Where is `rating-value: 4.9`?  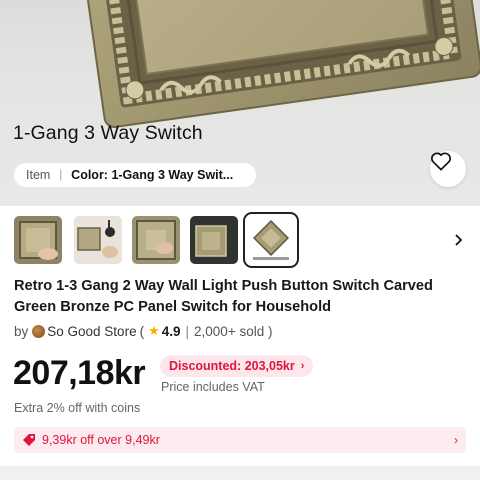 rating-value: 4.9 is located at coordinates (171, 331).